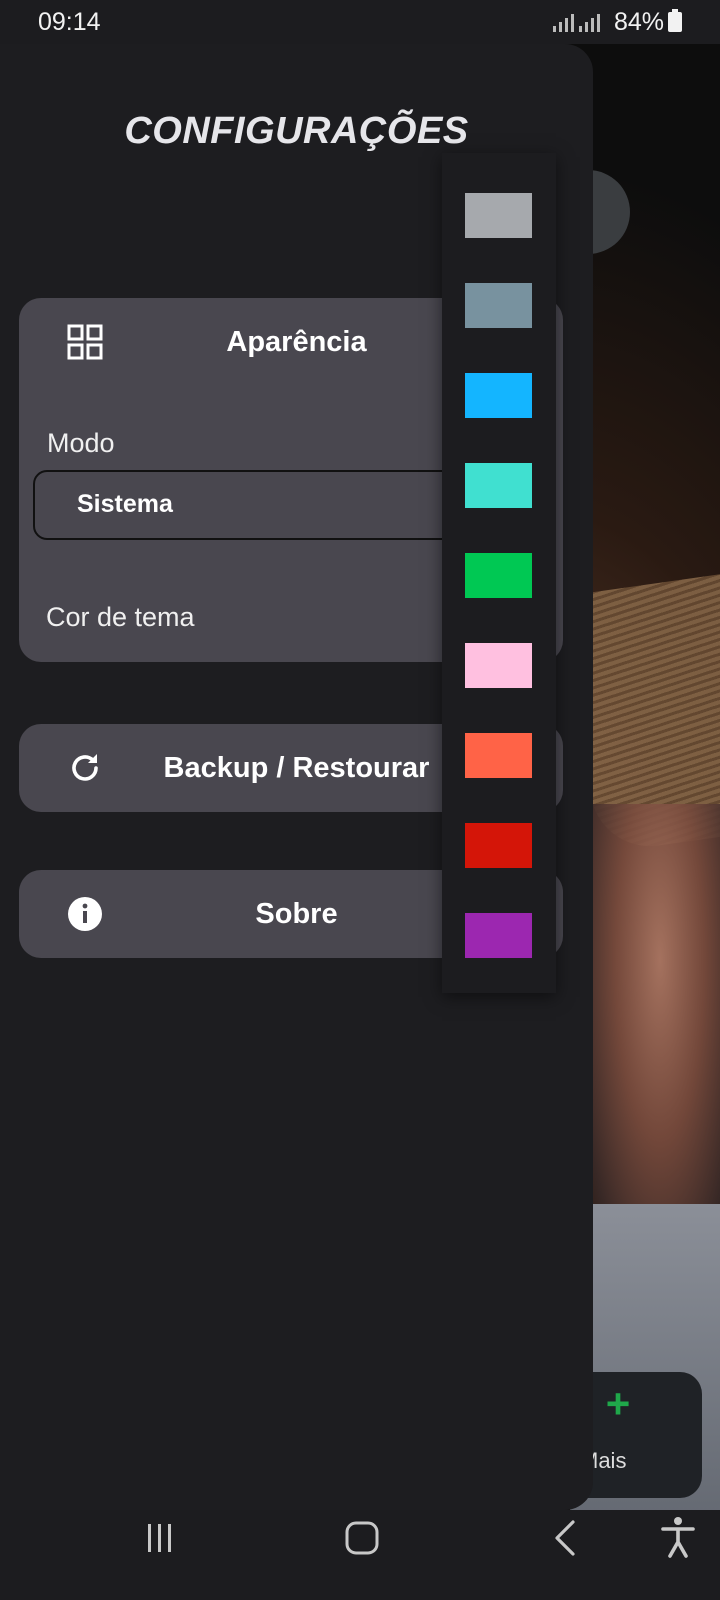 The image size is (720, 1600). What do you see at coordinates (360, 22) in the screenshot?
I see `status-bar: 09:14 84%` at bounding box center [360, 22].